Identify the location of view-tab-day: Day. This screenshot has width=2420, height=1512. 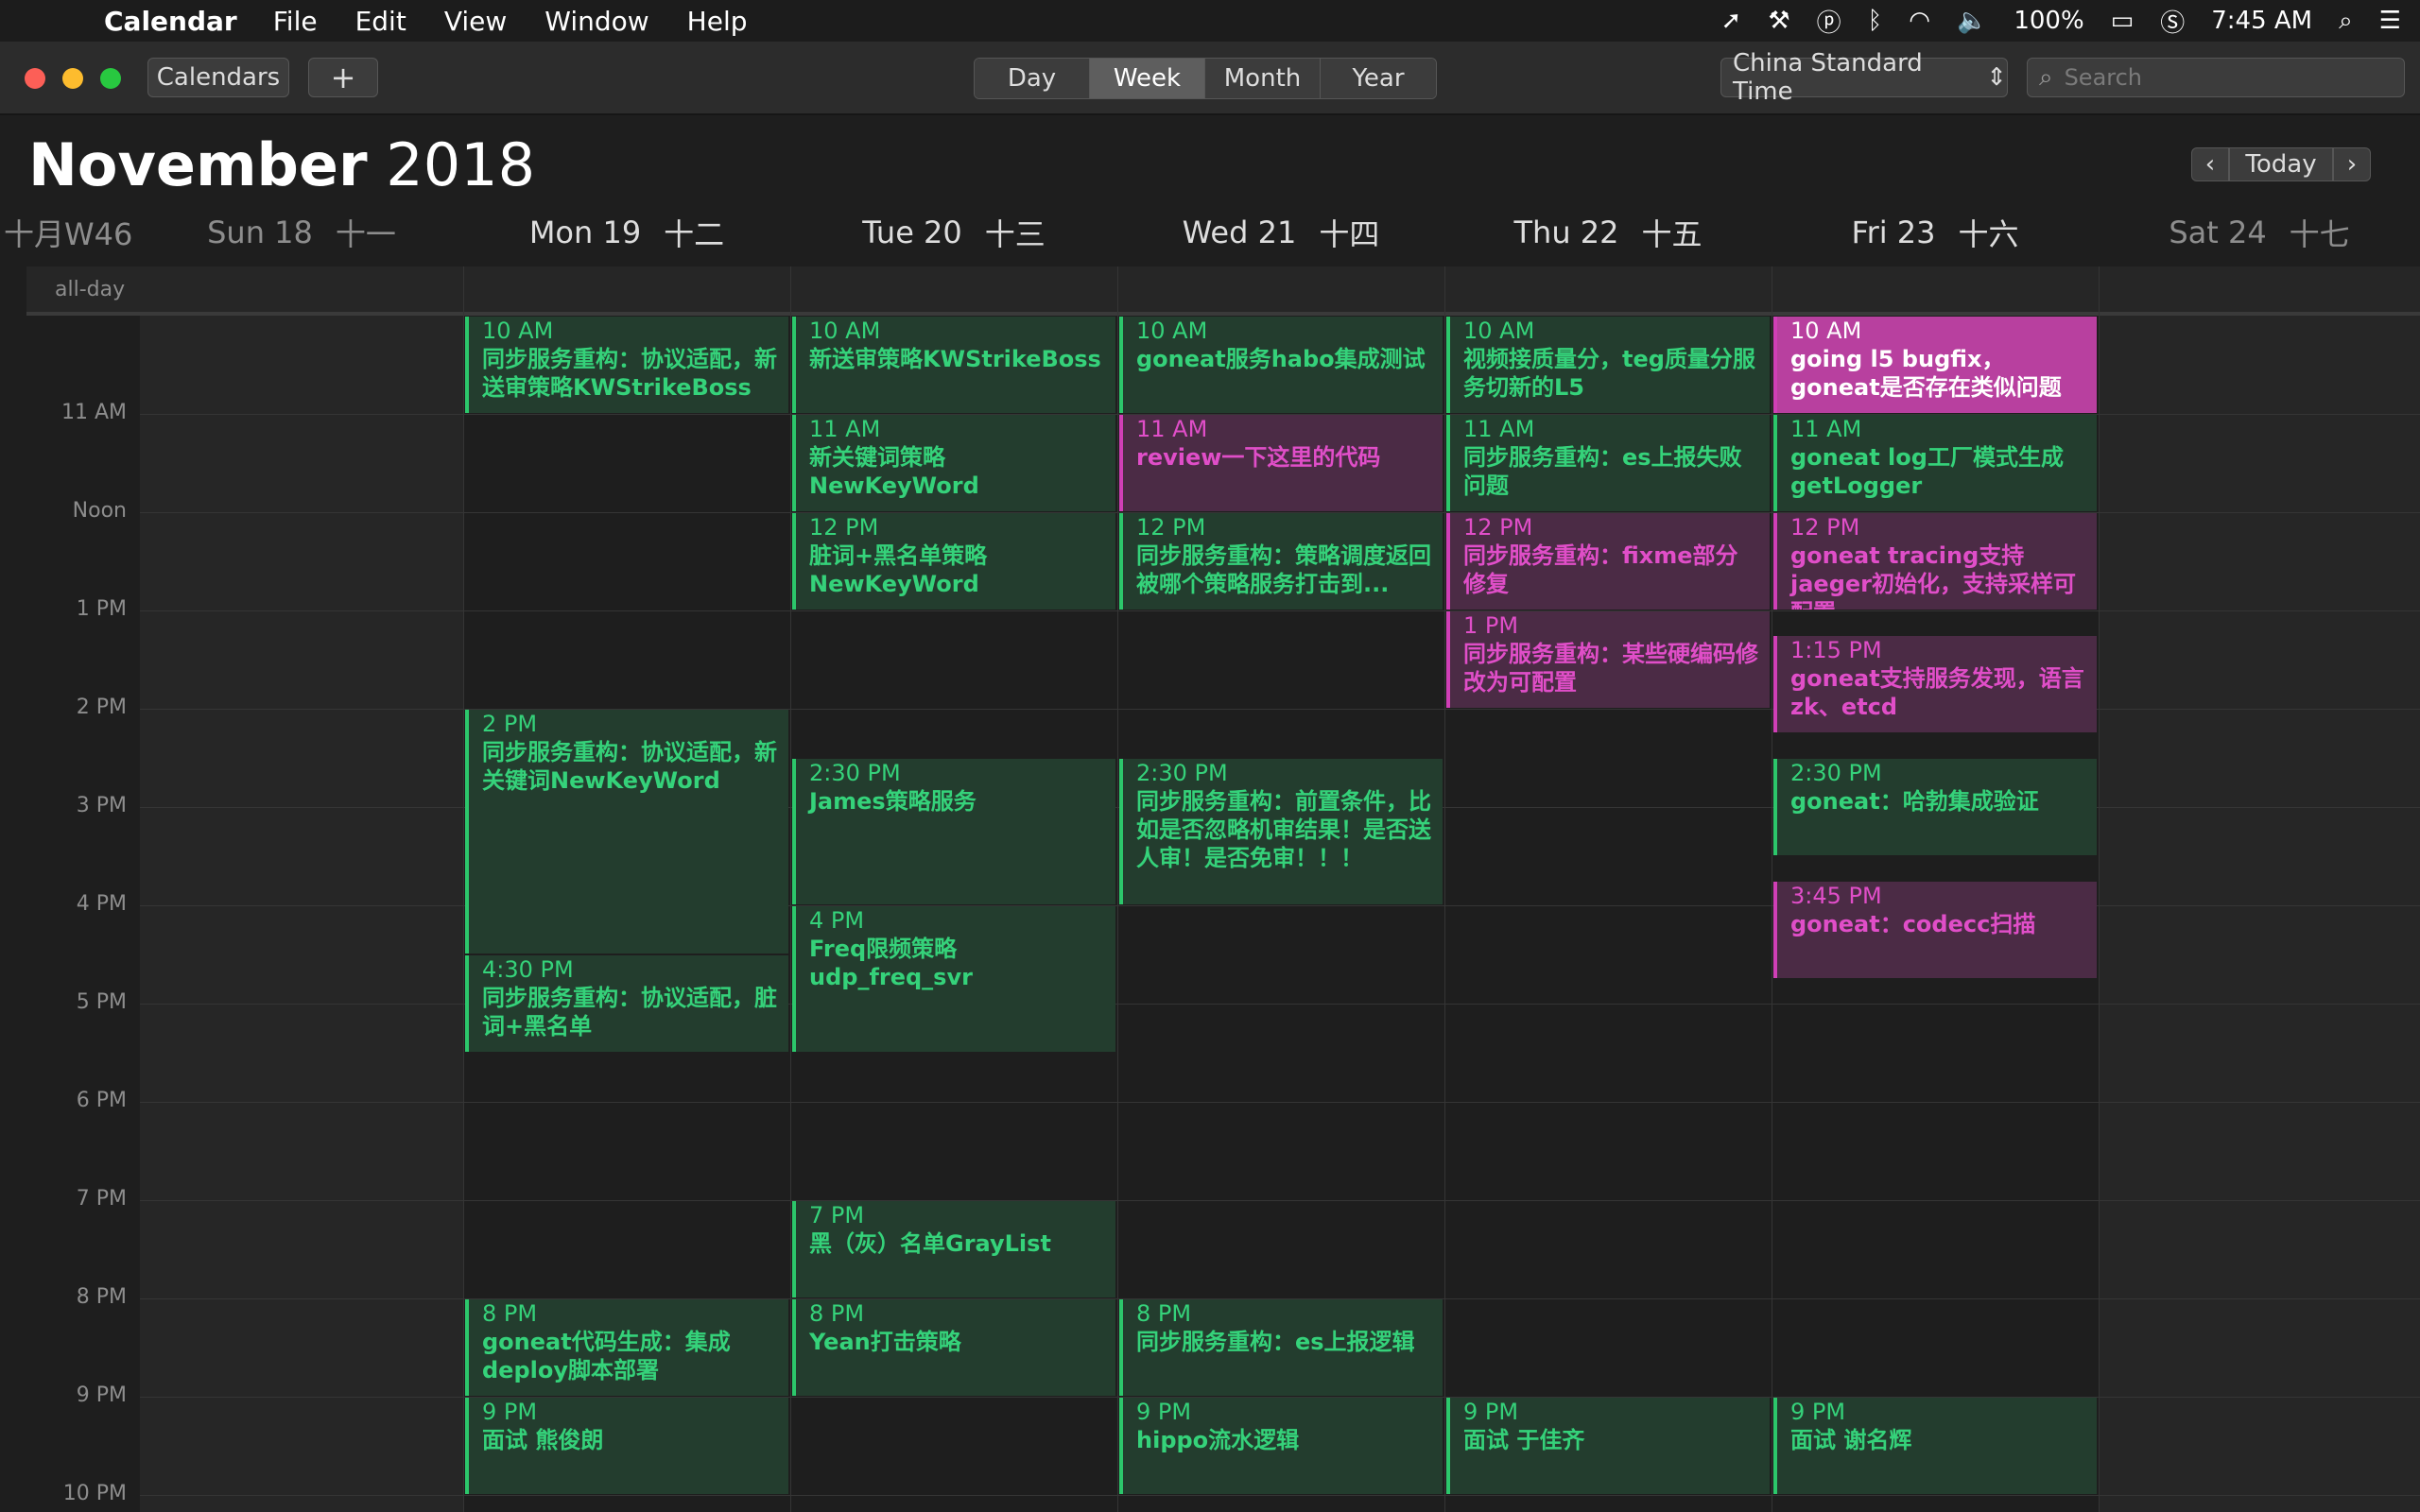
(1032, 78).